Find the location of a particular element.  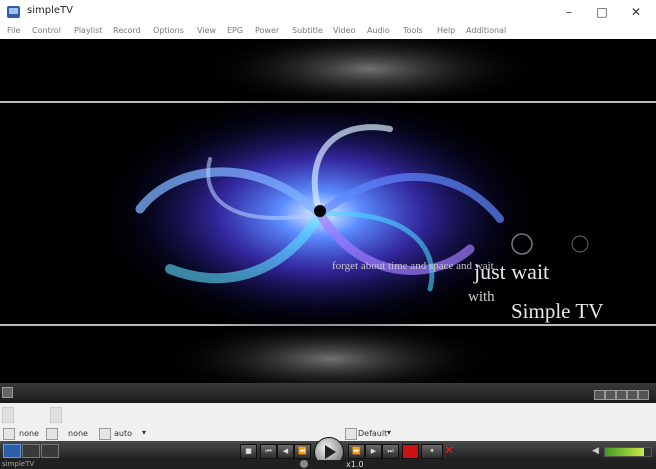

volume-slider is located at coordinates (628, 452).